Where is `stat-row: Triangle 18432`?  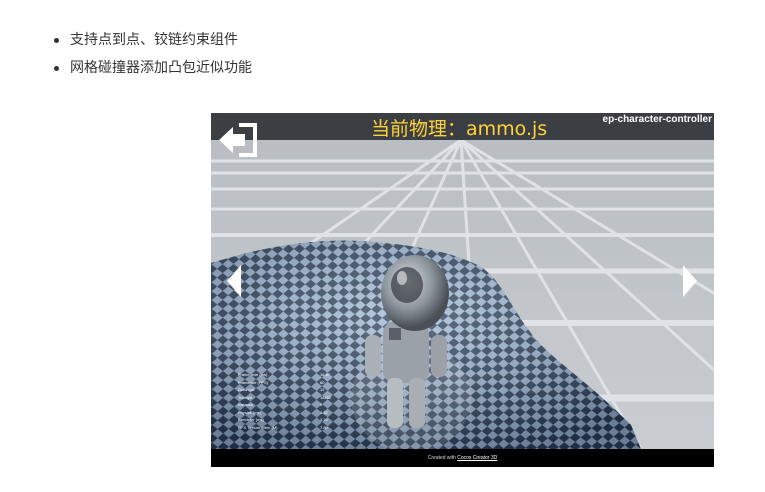 stat-row: Triangle 18432 is located at coordinates (285, 397).